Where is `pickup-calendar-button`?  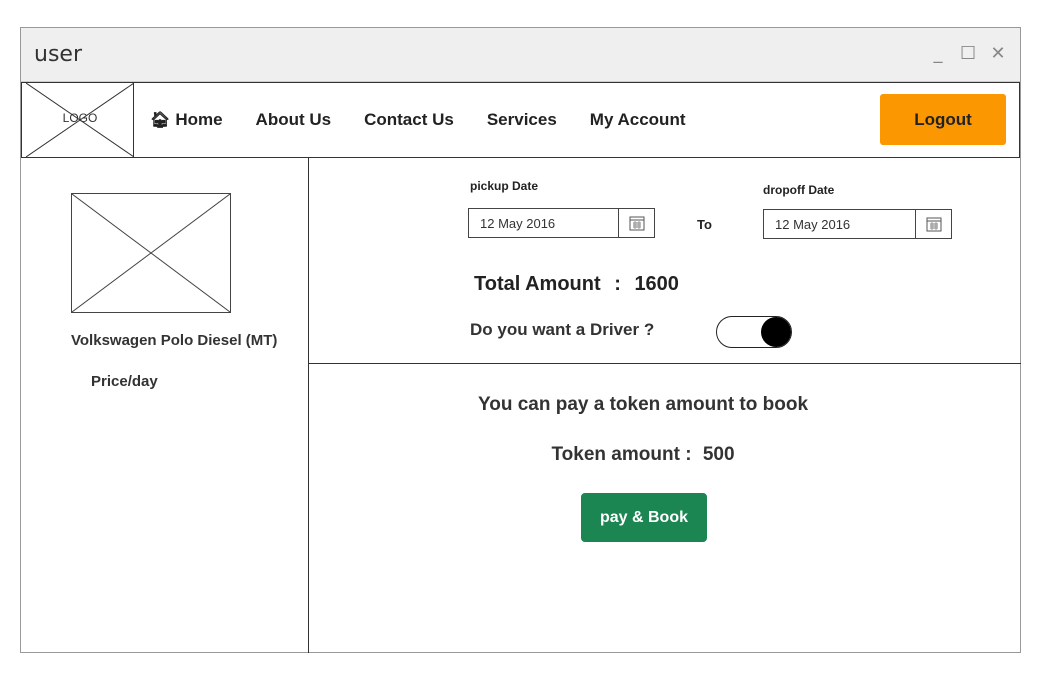 pickup-calendar-button is located at coordinates (636, 223).